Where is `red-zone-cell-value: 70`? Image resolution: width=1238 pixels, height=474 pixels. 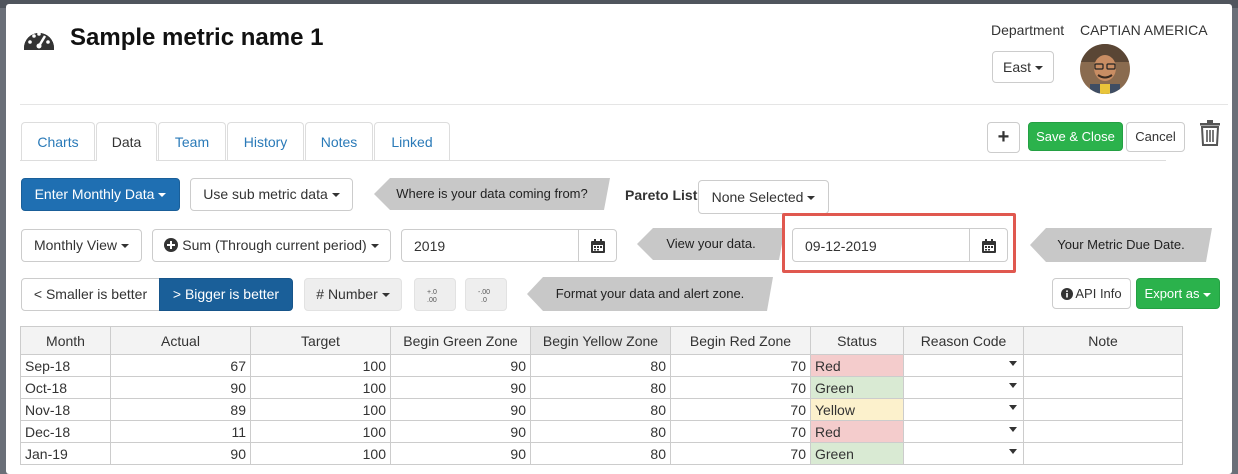
red-zone-cell-value: 70 is located at coordinates (798, 453).